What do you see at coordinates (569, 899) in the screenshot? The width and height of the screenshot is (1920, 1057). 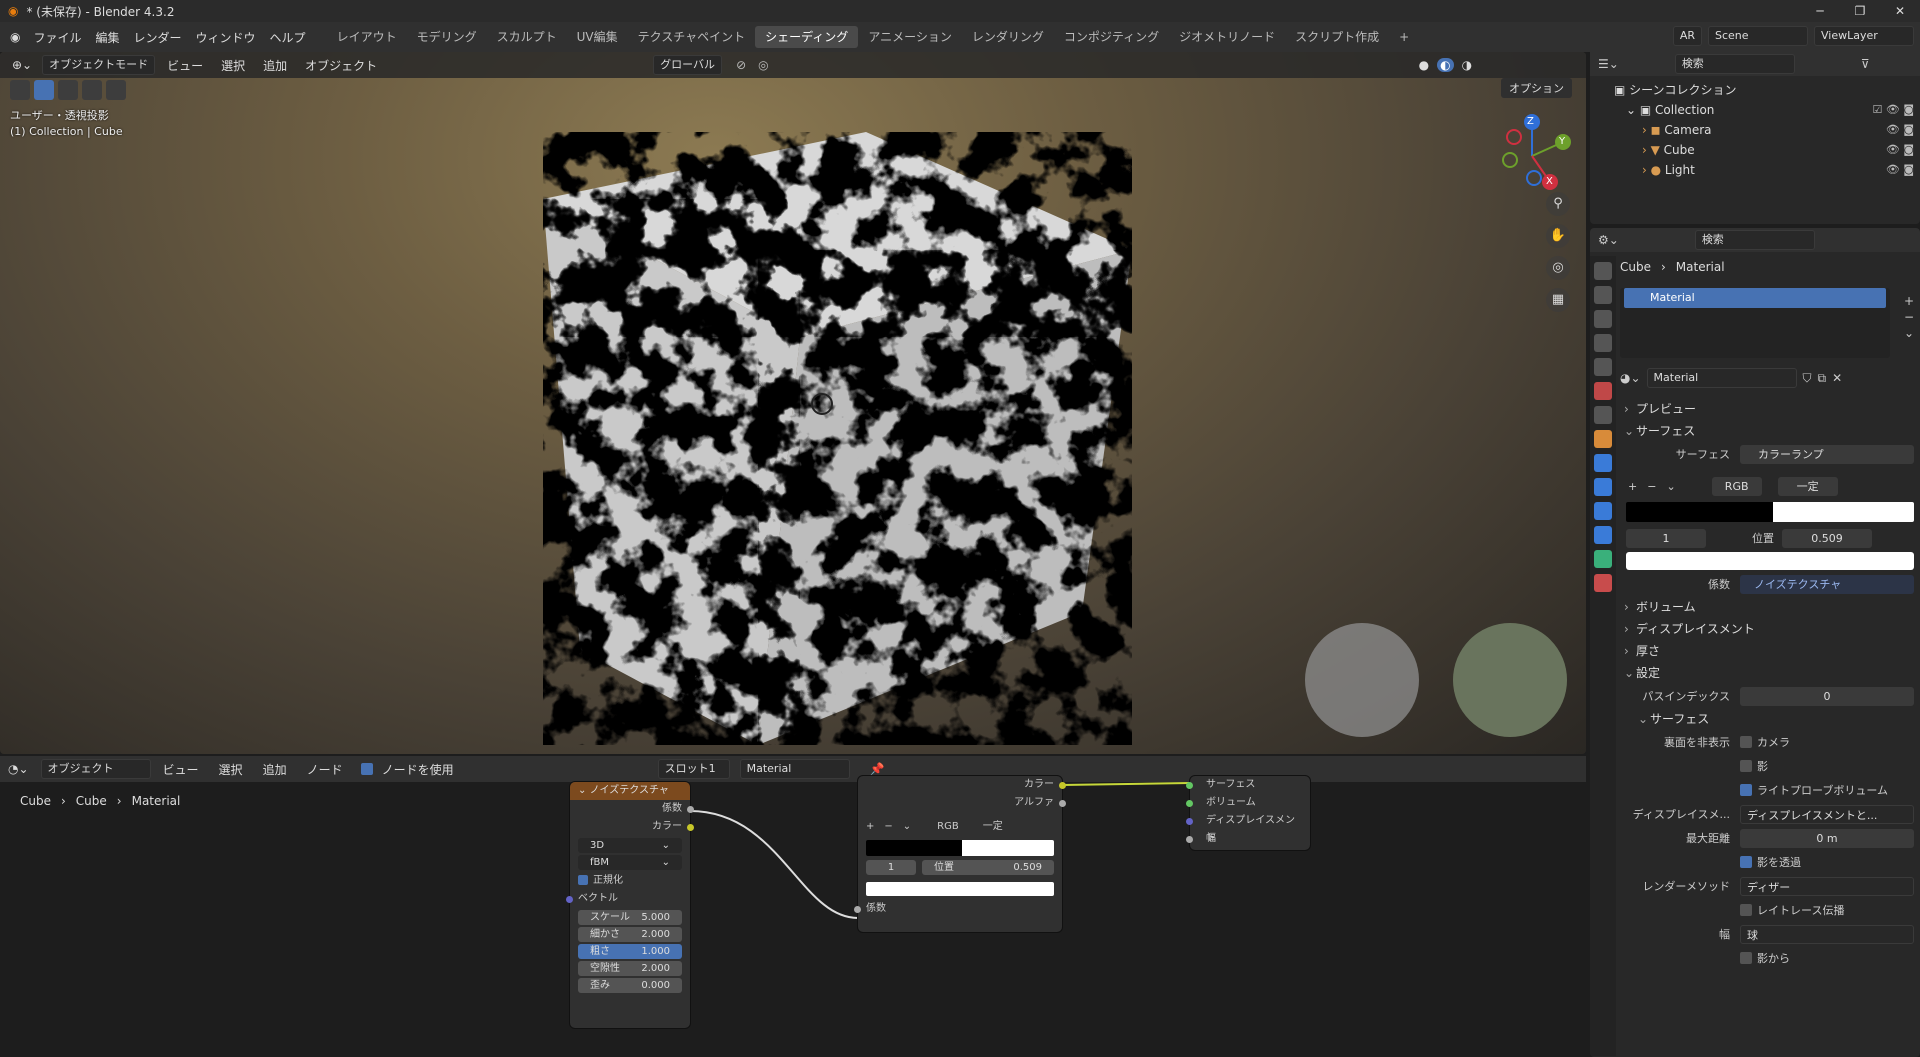 I see `vector-socket` at bounding box center [569, 899].